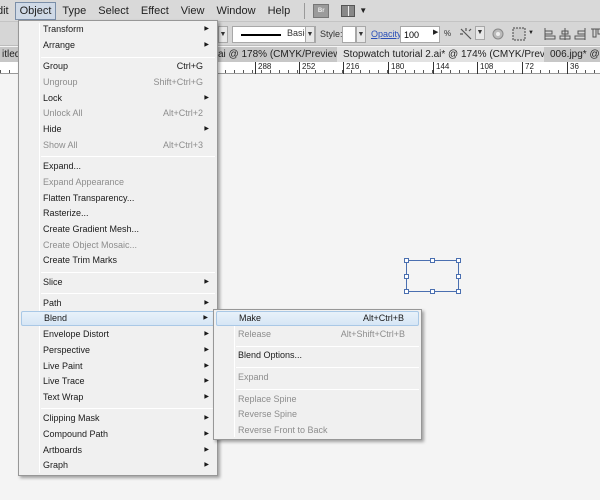  Describe the element at coordinates (35, 10) in the screenshot. I see `menu-object: Object` at that location.